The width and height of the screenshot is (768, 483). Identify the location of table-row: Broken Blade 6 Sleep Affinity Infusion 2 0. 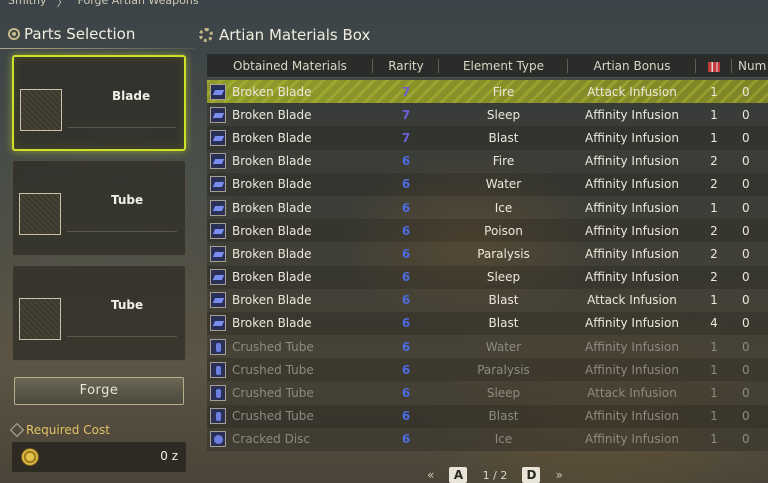
(487, 277).